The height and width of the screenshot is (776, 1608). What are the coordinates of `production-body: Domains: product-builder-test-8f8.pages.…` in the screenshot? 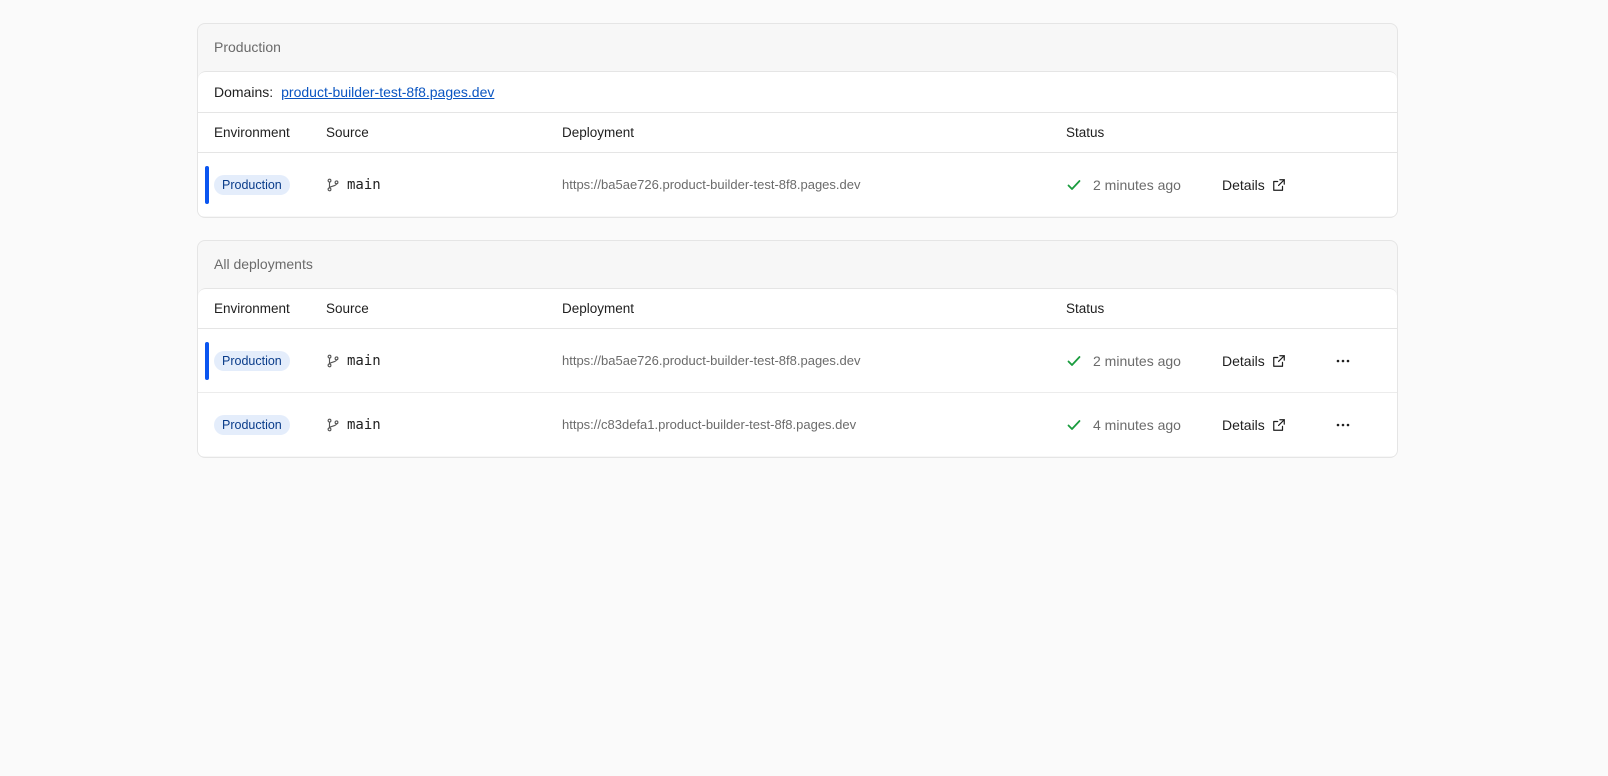 It's located at (797, 143).